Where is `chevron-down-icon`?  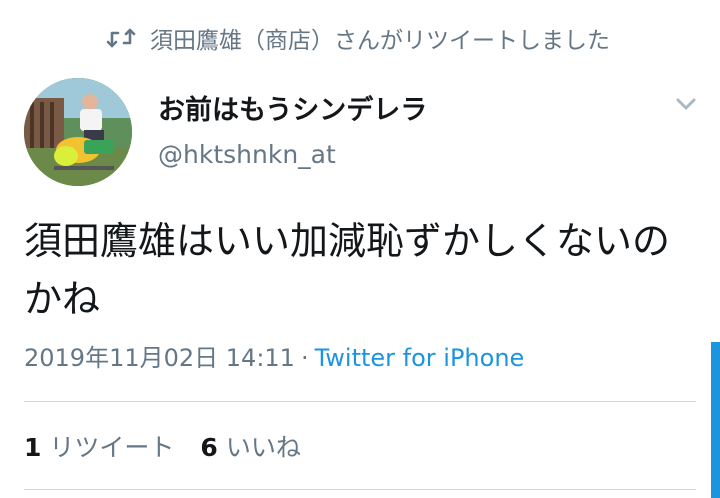
chevron-down-icon is located at coordinates (686, 104).